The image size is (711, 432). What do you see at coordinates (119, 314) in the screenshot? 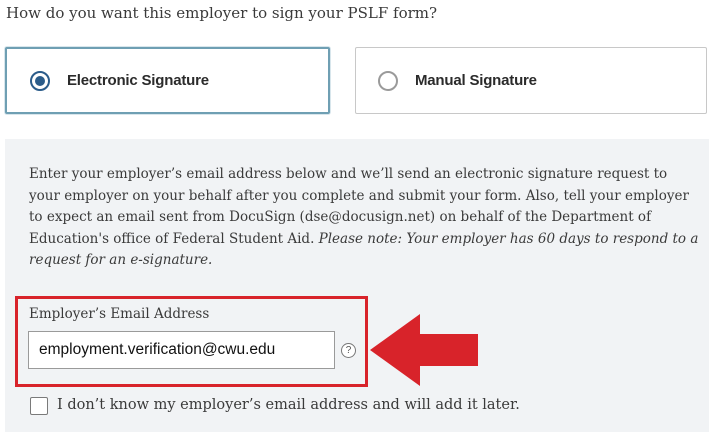
I see `email-field-label: Employer’s Email Address` at bounding box center [119, 314].